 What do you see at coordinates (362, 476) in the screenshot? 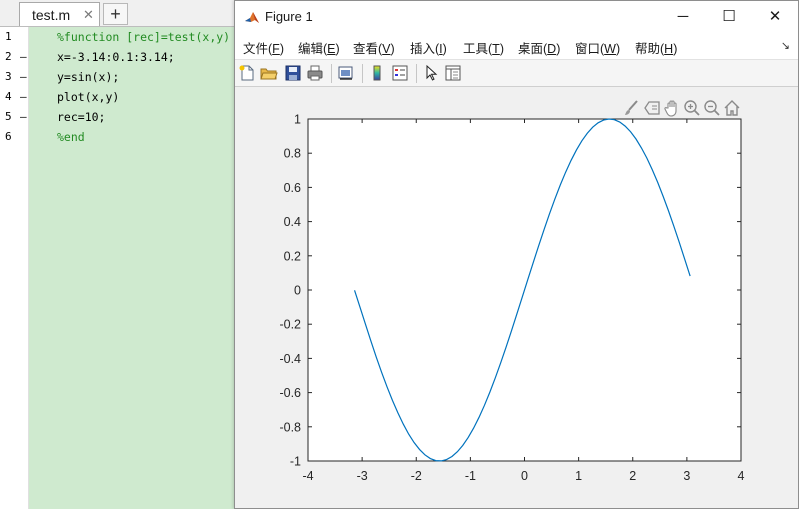
I see `x-tick-label: -3` at bounding box center [362, 476].